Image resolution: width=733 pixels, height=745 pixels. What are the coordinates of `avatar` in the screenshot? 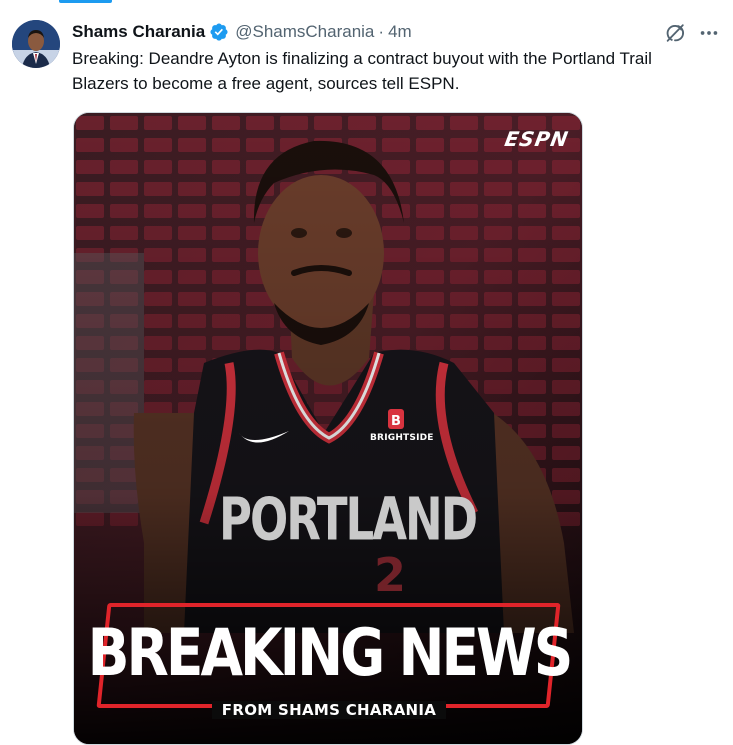 It's located at (36, 44).